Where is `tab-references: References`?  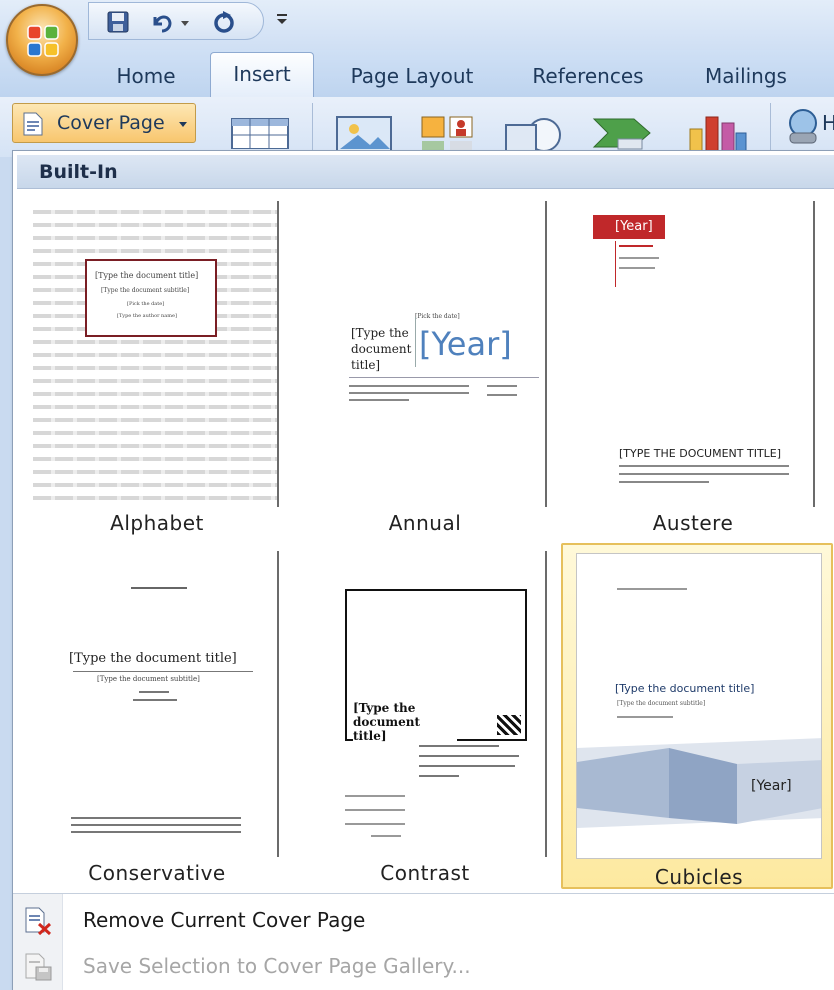 tab-references: References is located at coordinates (588, 76).